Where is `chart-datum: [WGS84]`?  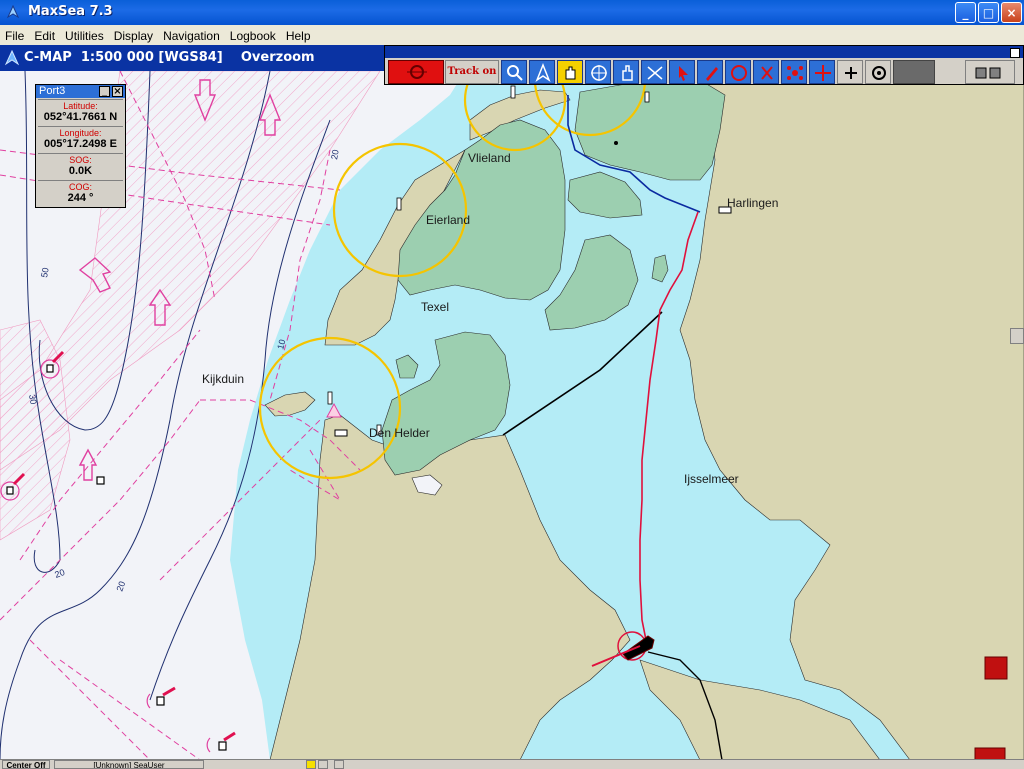
chart-datum: [WGS84] is located at coordinates (190, 57).